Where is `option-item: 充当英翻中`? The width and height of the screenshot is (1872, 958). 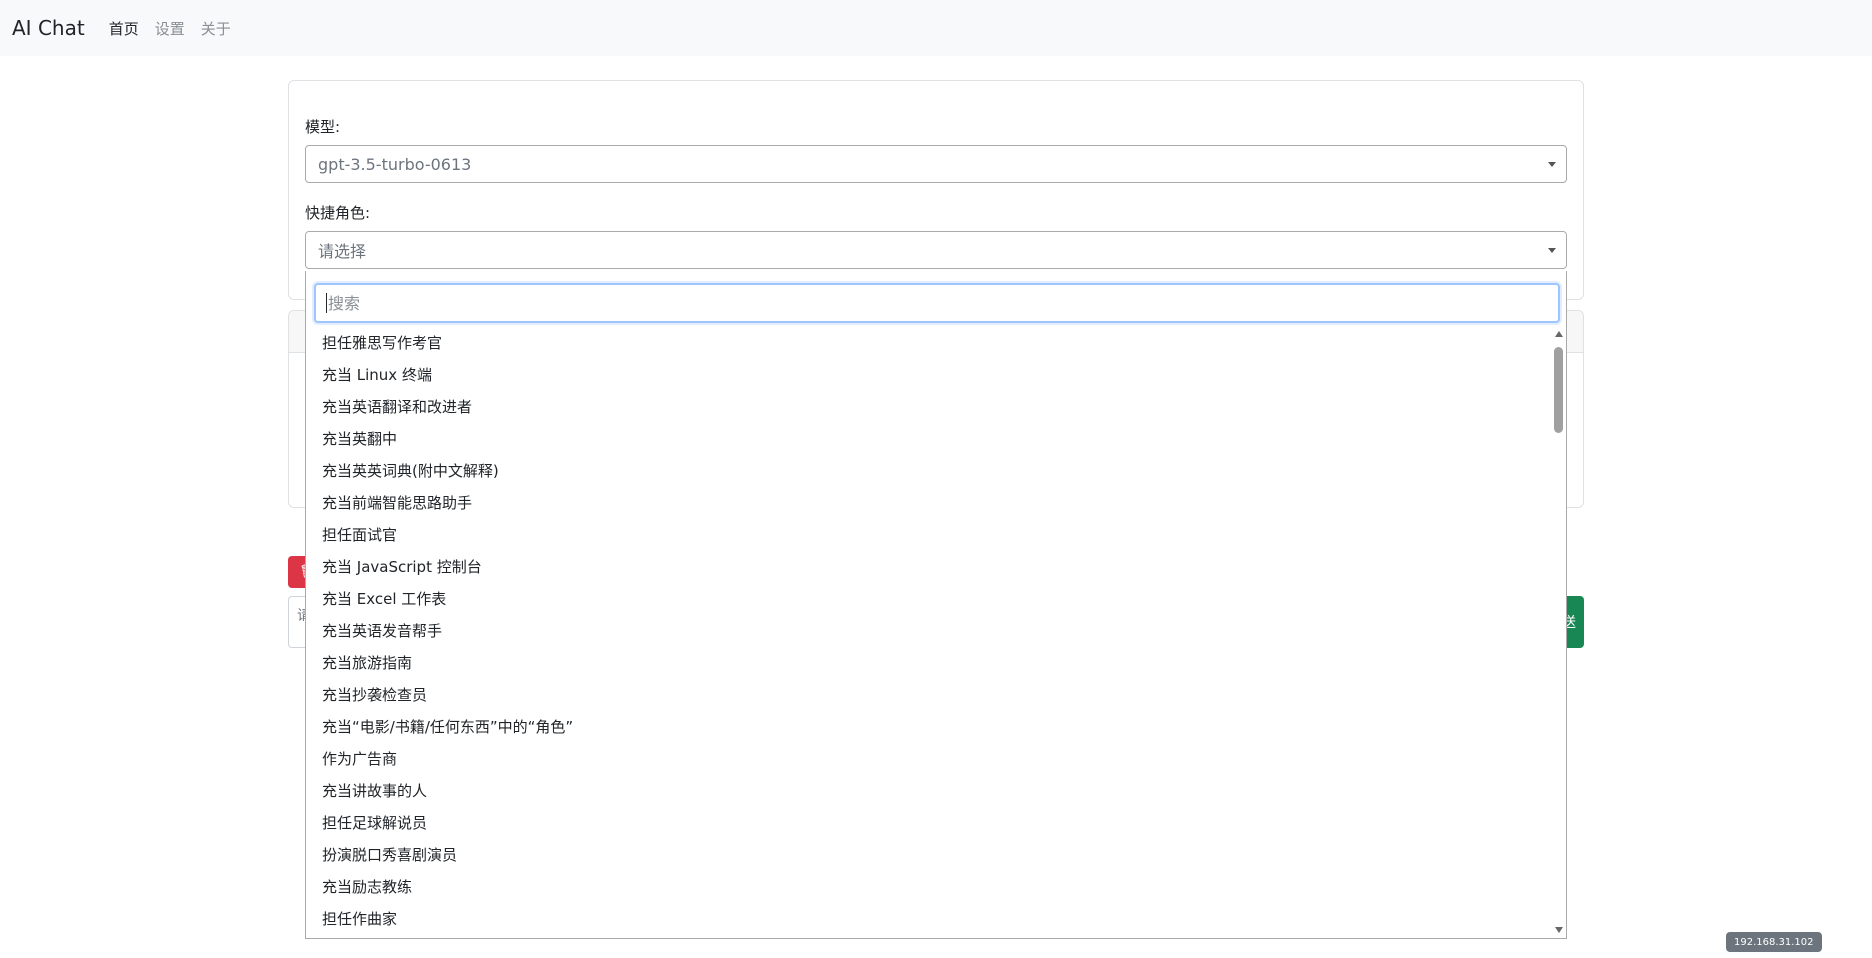 option-item: 充当英翻中 is located at coordinates (928, 439).